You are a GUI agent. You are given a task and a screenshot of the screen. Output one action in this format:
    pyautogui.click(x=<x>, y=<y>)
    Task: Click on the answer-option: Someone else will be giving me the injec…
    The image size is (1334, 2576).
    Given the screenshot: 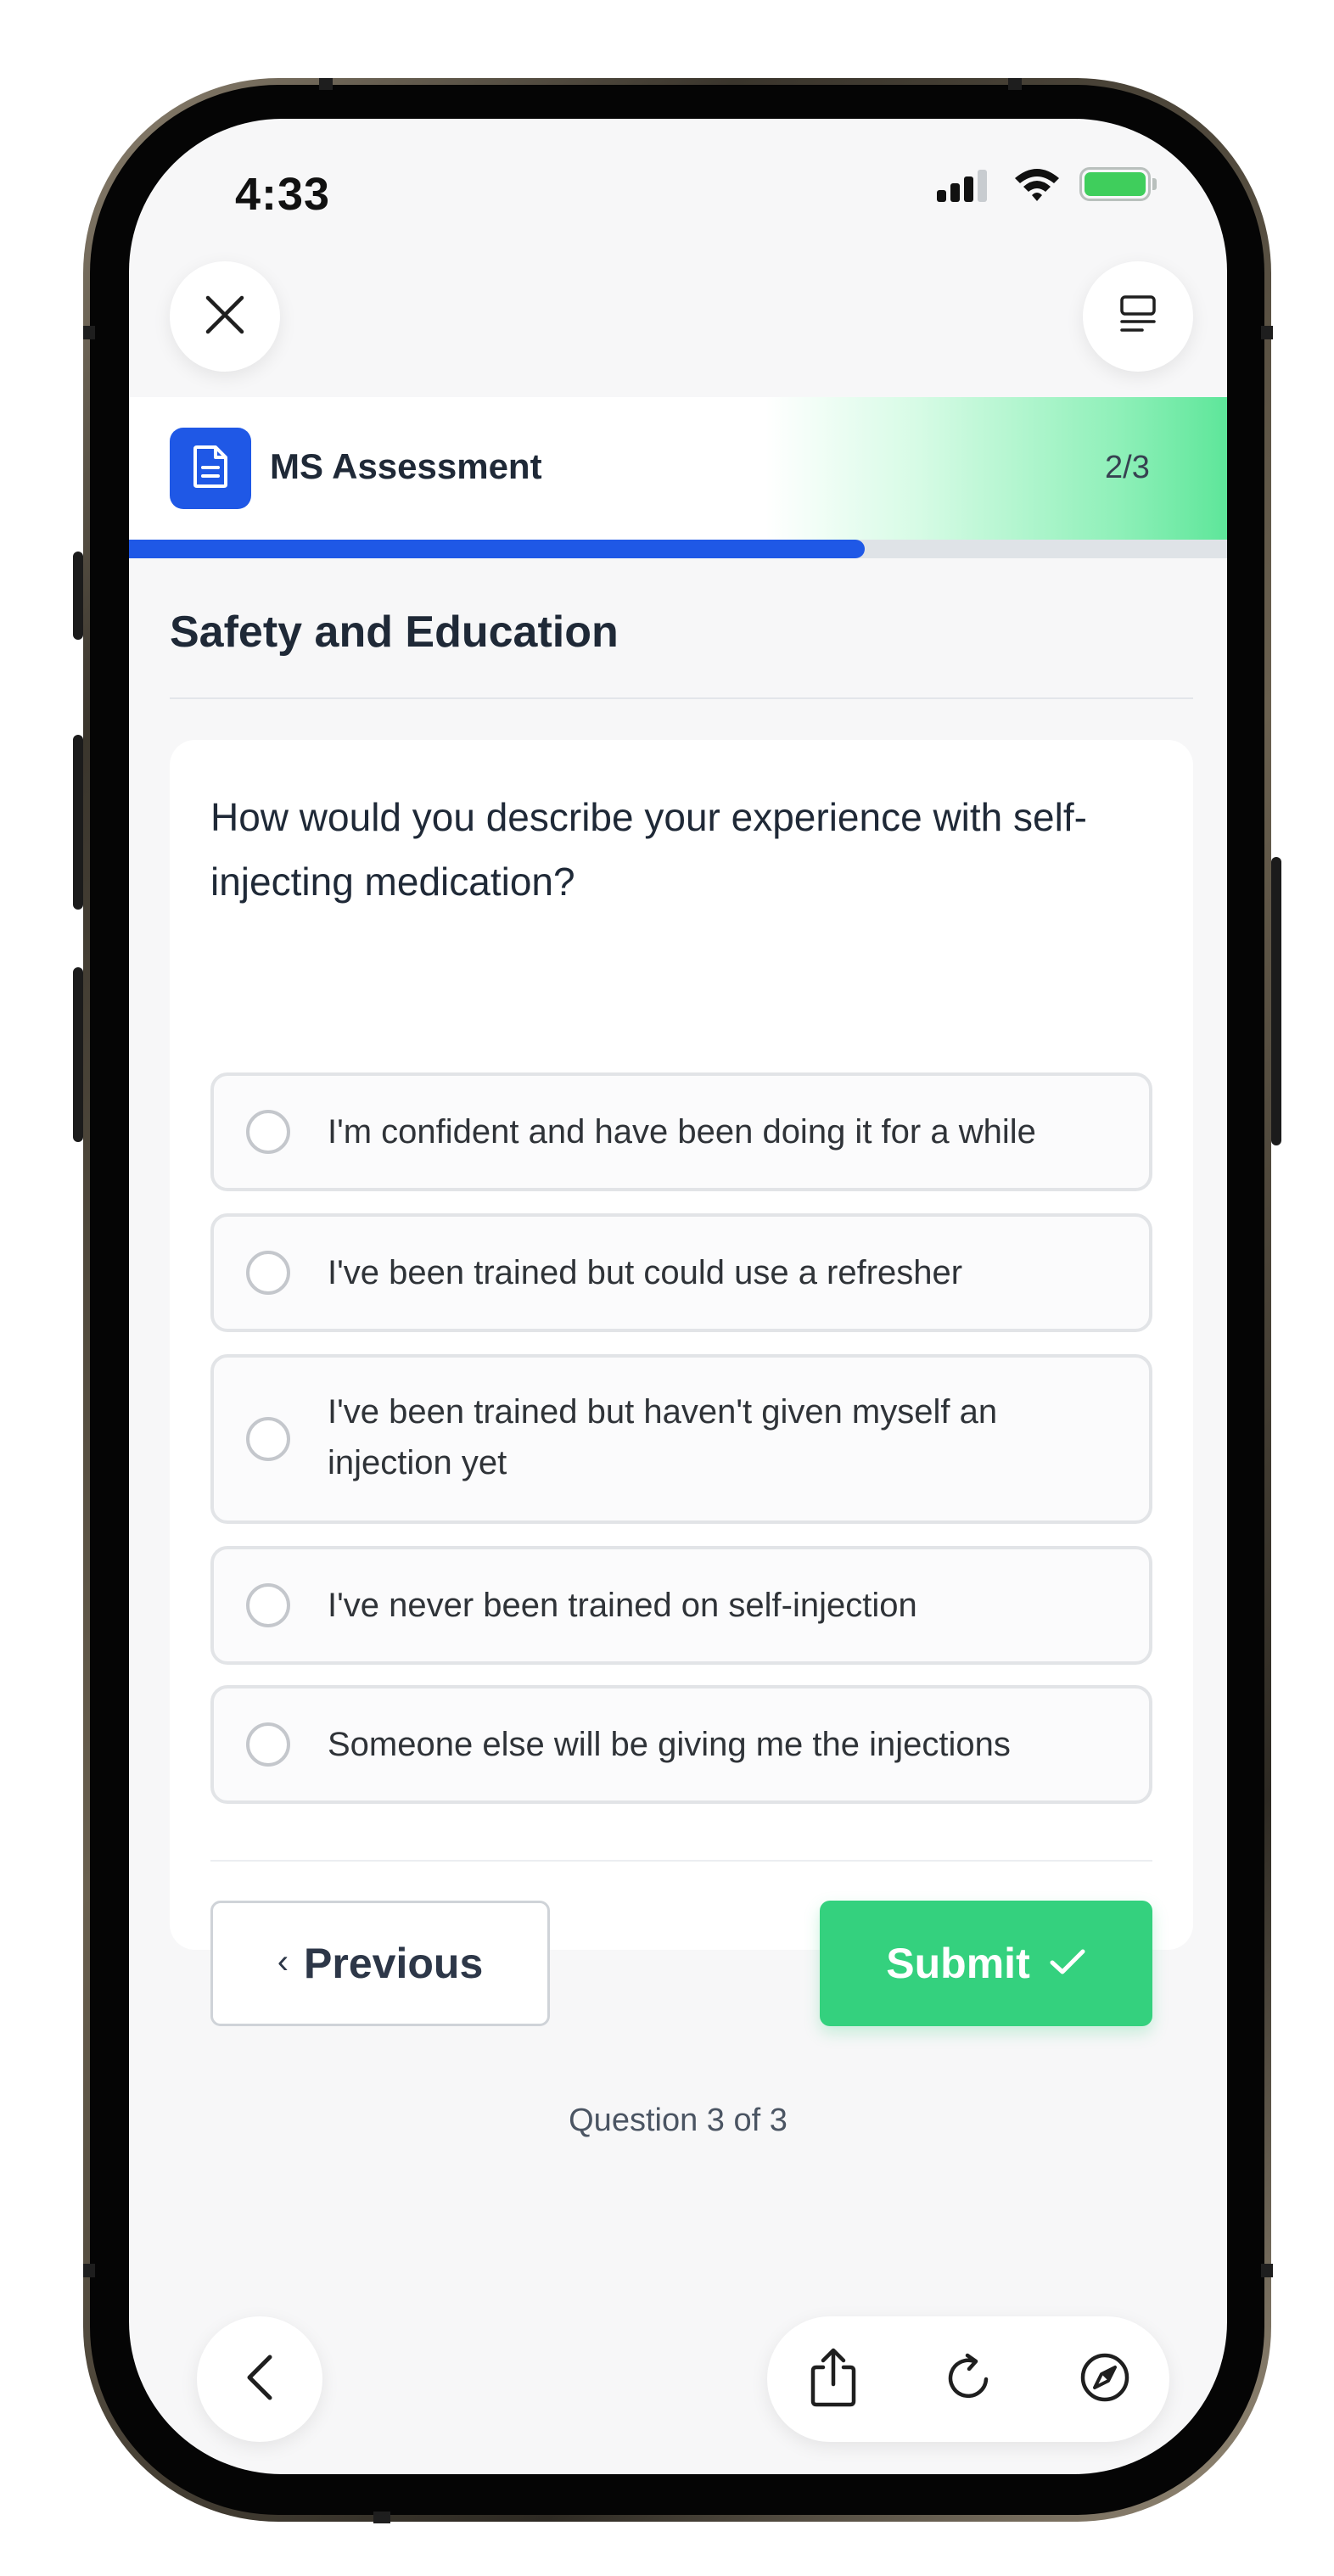 What is the action you would take?
    pyautogui.click(x=681, y=1745)
    